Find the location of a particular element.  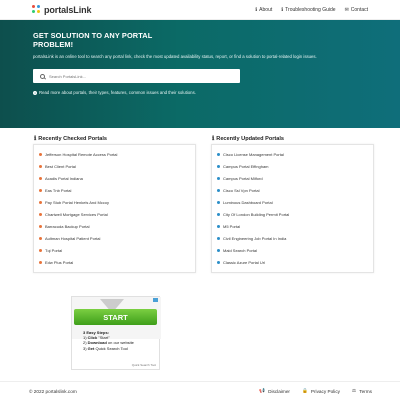

list-item: Edw Plus Portal is located at coordinates (114, 262).